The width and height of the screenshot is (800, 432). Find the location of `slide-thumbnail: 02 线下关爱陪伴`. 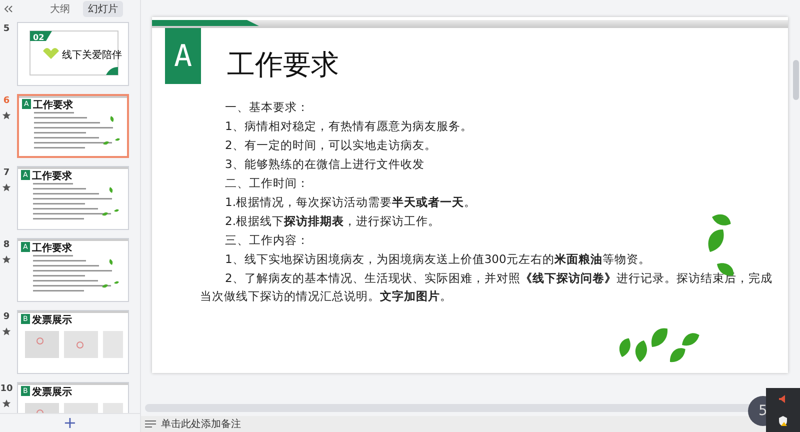

slide-thumbnail: 02 线下关爱陪伴 is located at coordinates (73, 54).